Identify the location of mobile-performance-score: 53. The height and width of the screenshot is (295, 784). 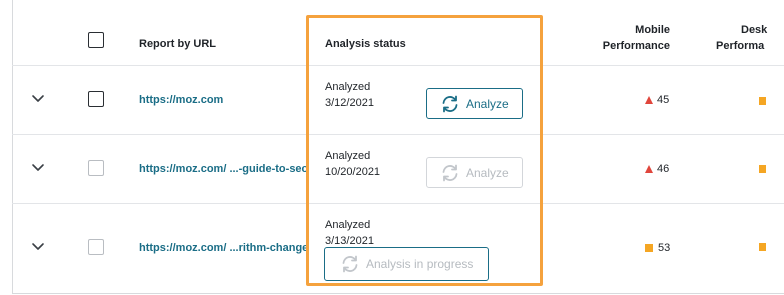
(657, 248).